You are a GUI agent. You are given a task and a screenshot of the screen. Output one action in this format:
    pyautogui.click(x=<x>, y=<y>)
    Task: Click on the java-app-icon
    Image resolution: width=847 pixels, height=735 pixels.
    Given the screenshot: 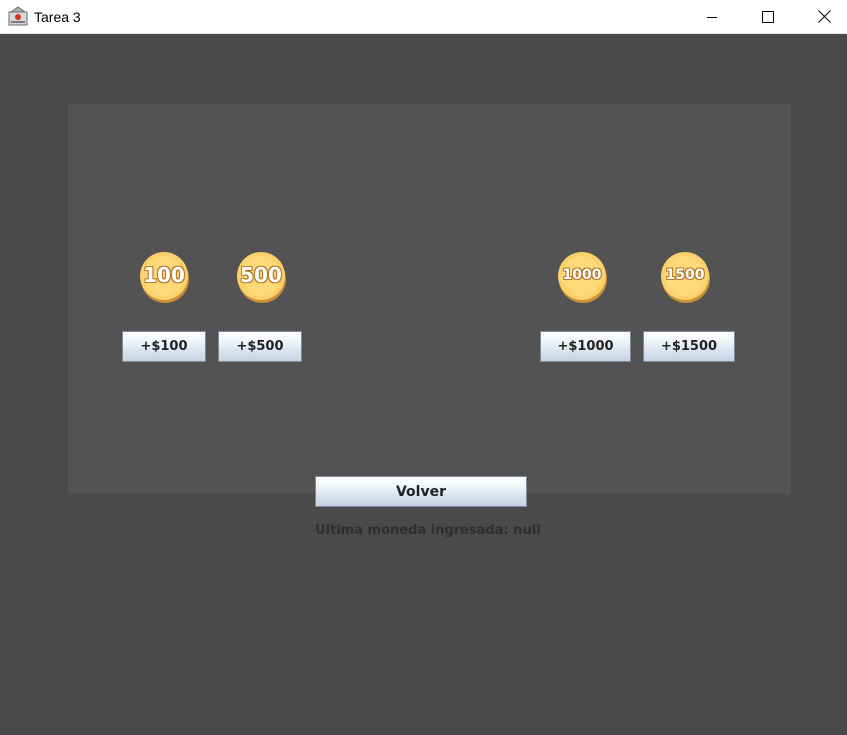 What is the action you would take?
    pyautogui.click(x=18, y=16)
    